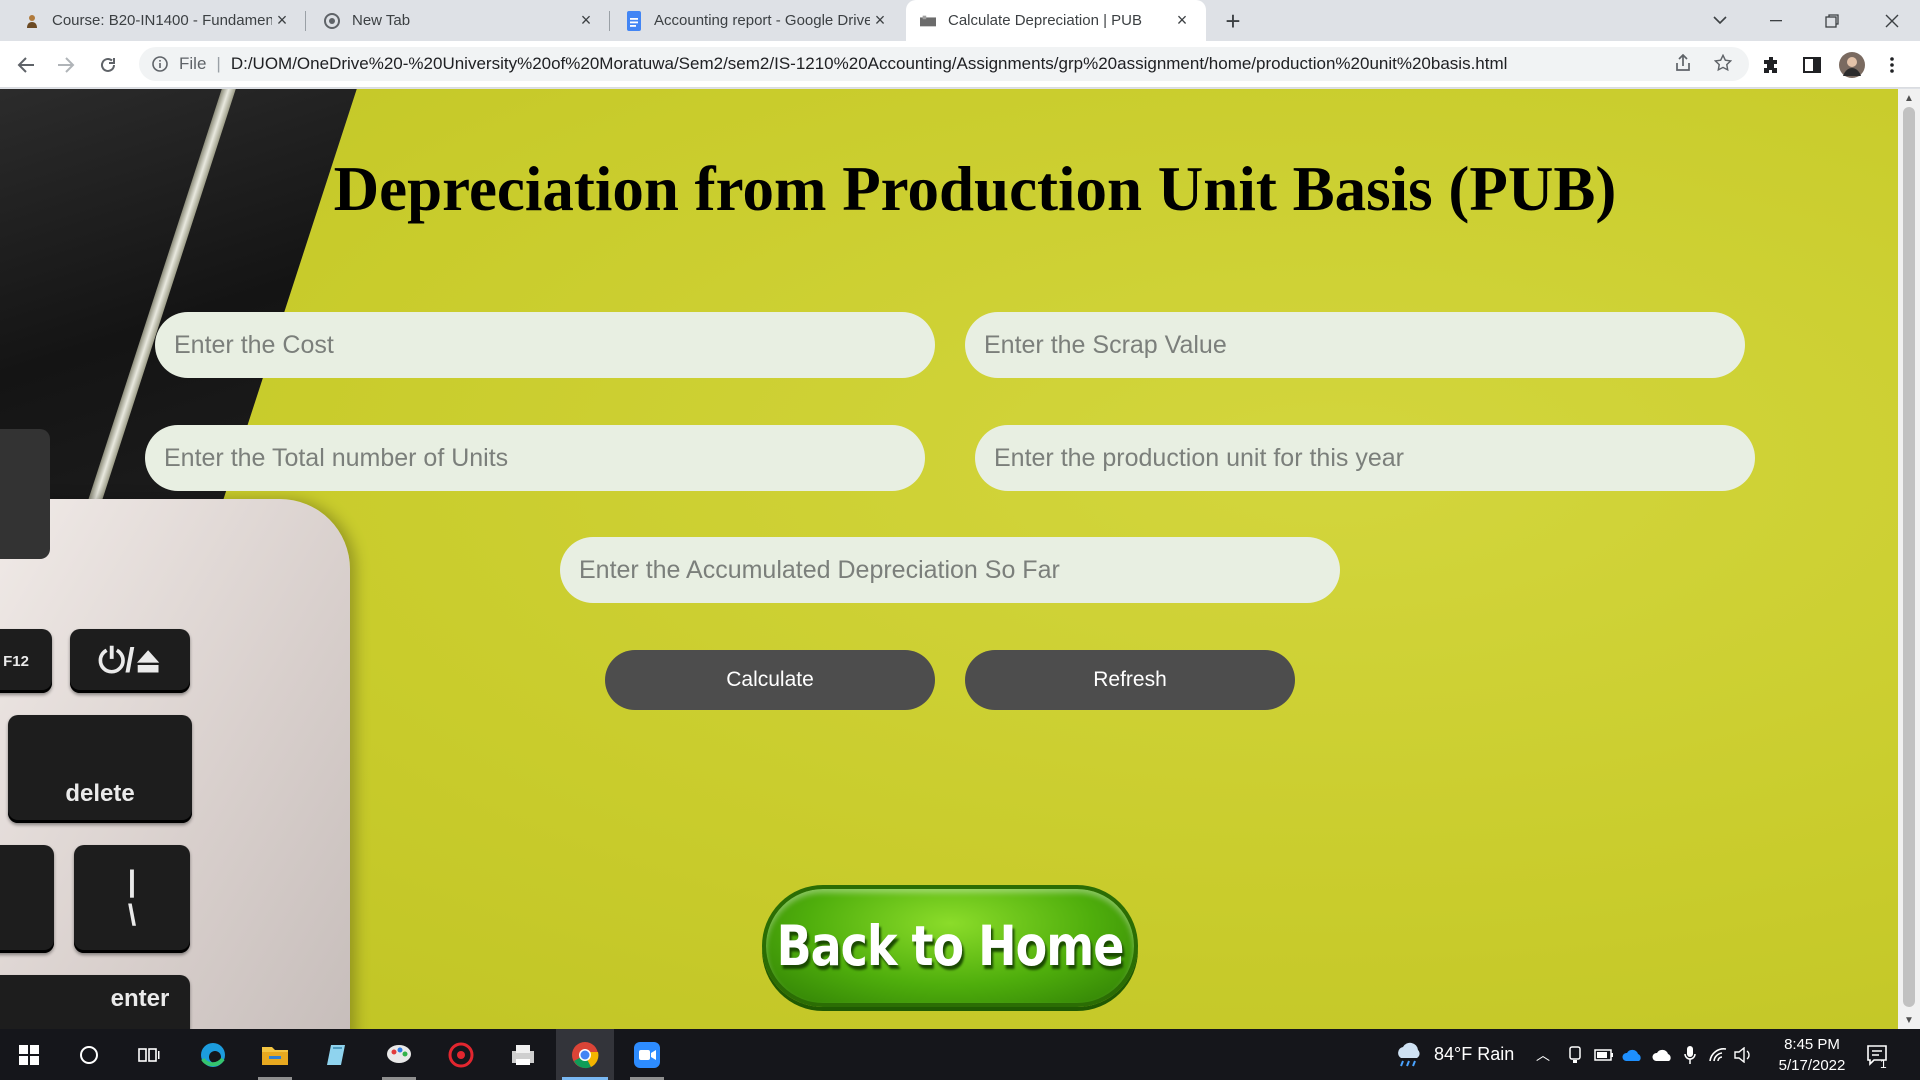  What do you see at coordinates (1355, 345) in the screenshot?
I see `scrap-value-input` at bounding box center [1355, 345].